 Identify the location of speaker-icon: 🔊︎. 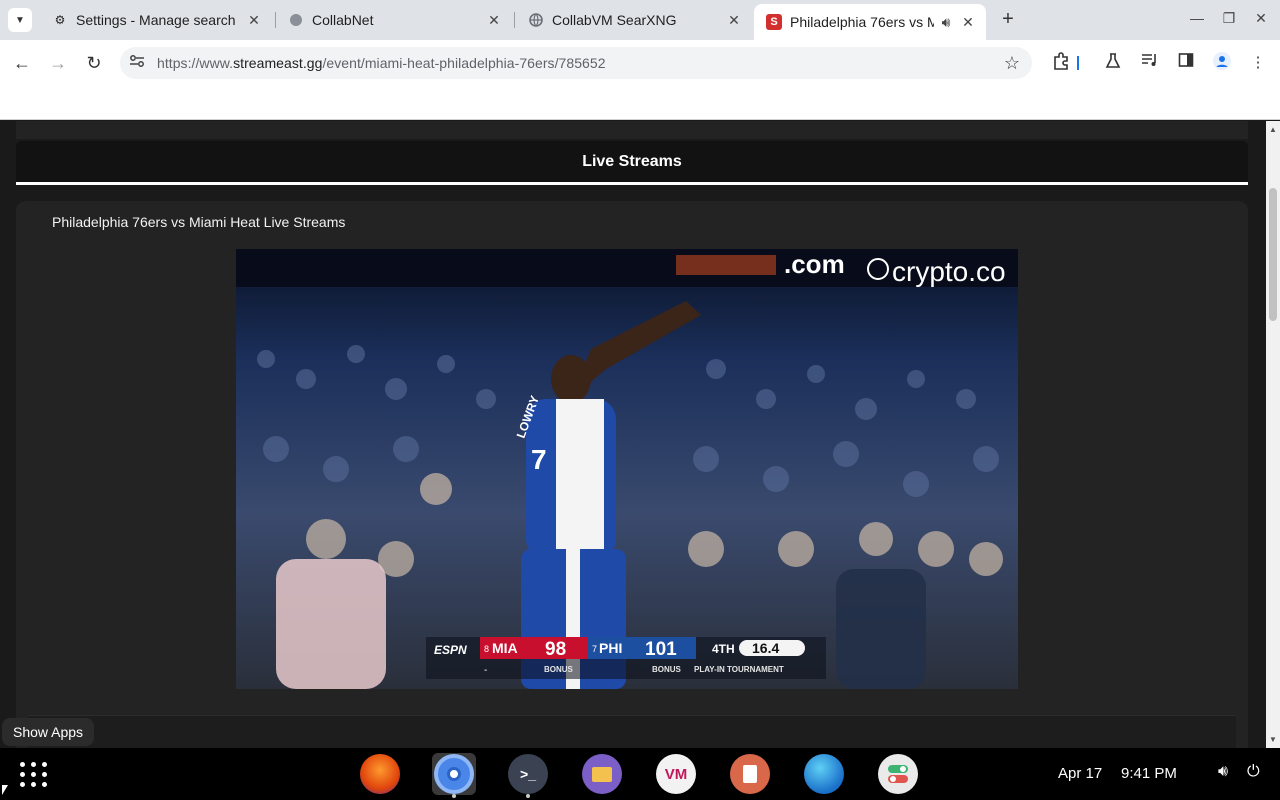
(946, 22).